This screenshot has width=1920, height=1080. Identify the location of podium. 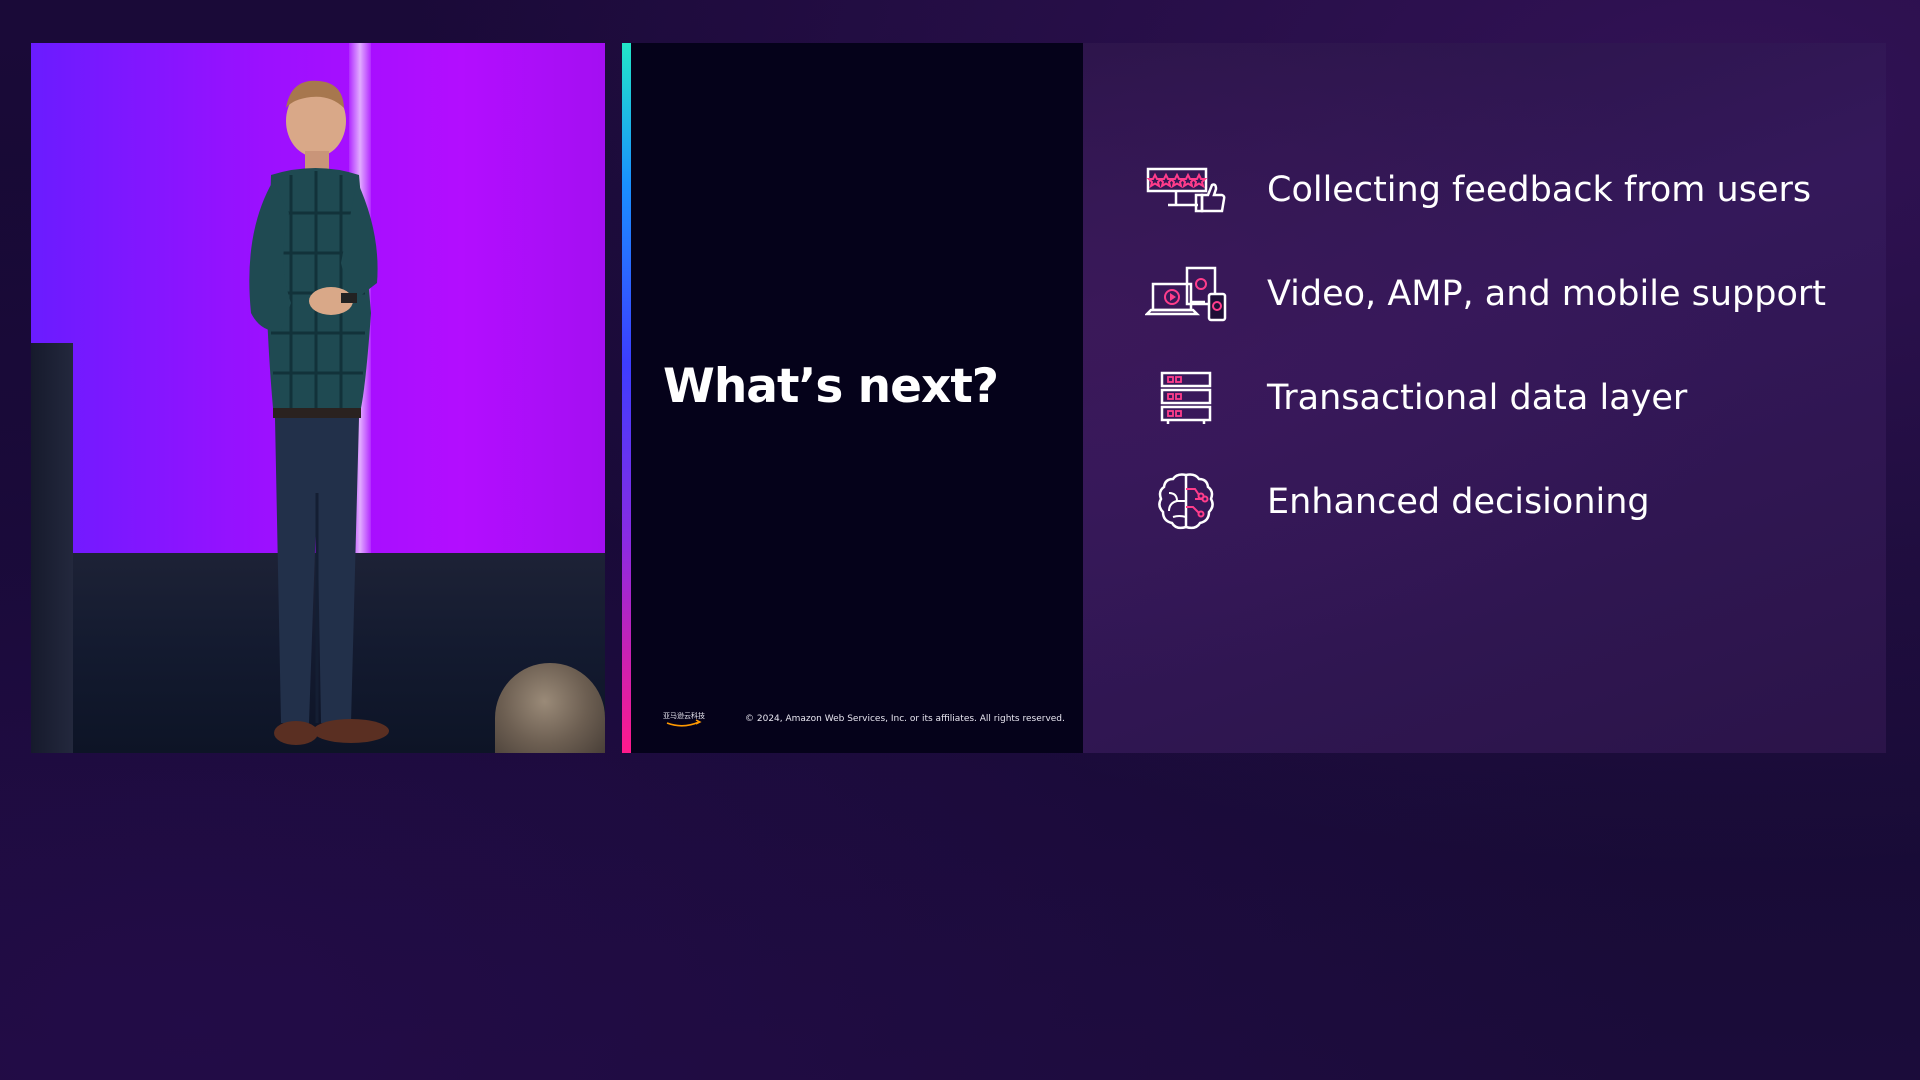
(52, 548).